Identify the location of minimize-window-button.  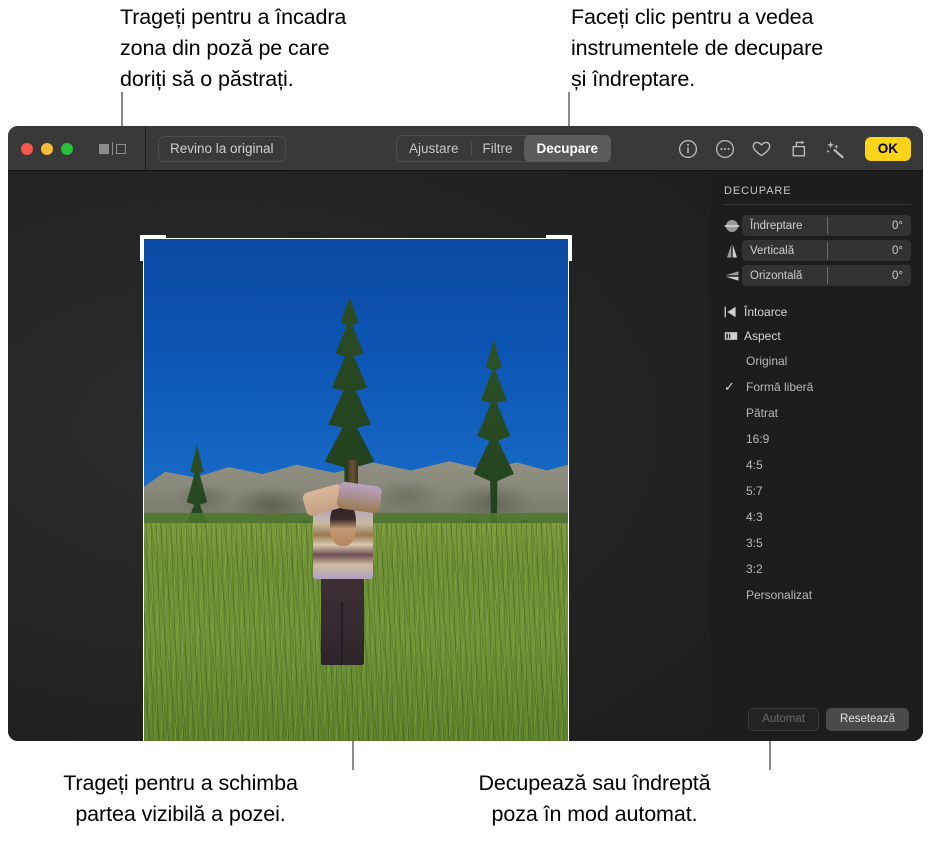
(47, 148).